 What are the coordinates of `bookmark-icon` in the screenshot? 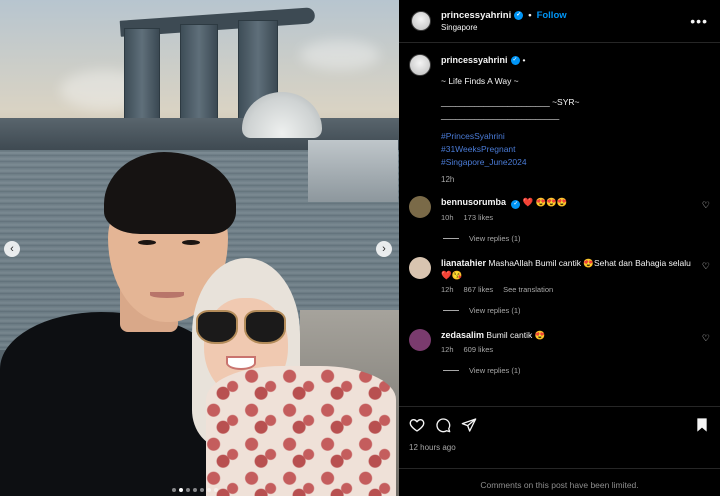 It's located at (702, 425).